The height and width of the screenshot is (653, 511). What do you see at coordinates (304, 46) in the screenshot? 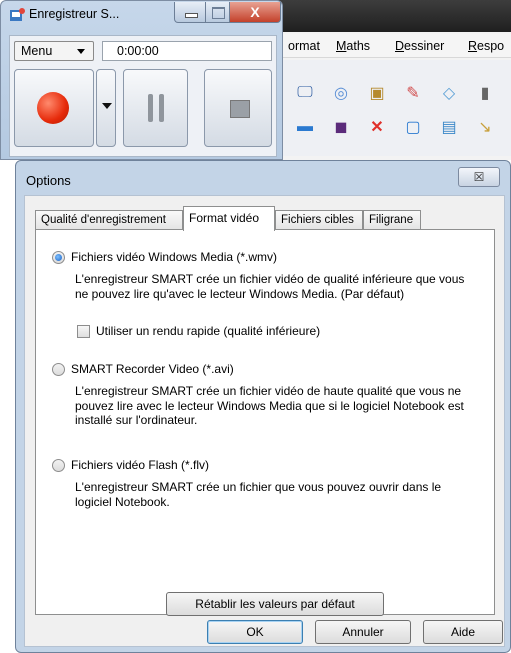
I see `menu-format: ormat` at bounding box center [304, 46].